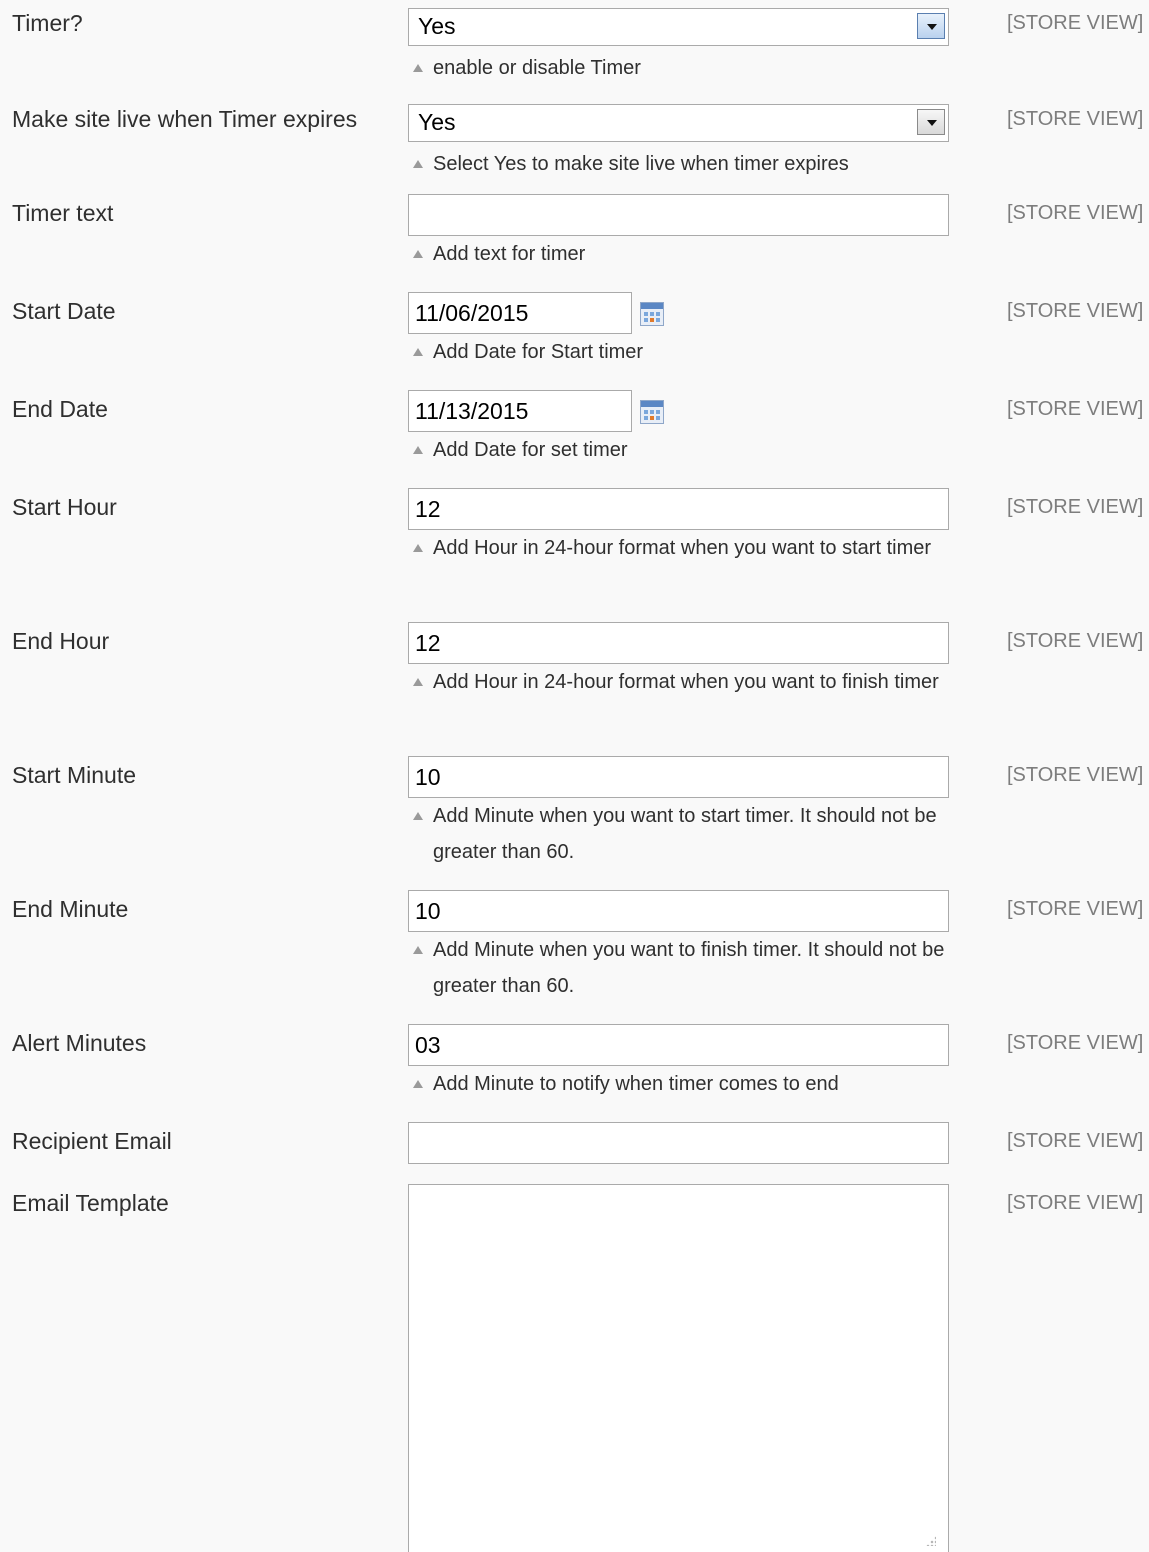  Describe the element at coordinates (530, 450) in the screenshot. I see `end-date-note-text: Add Date for set timer` at that location.